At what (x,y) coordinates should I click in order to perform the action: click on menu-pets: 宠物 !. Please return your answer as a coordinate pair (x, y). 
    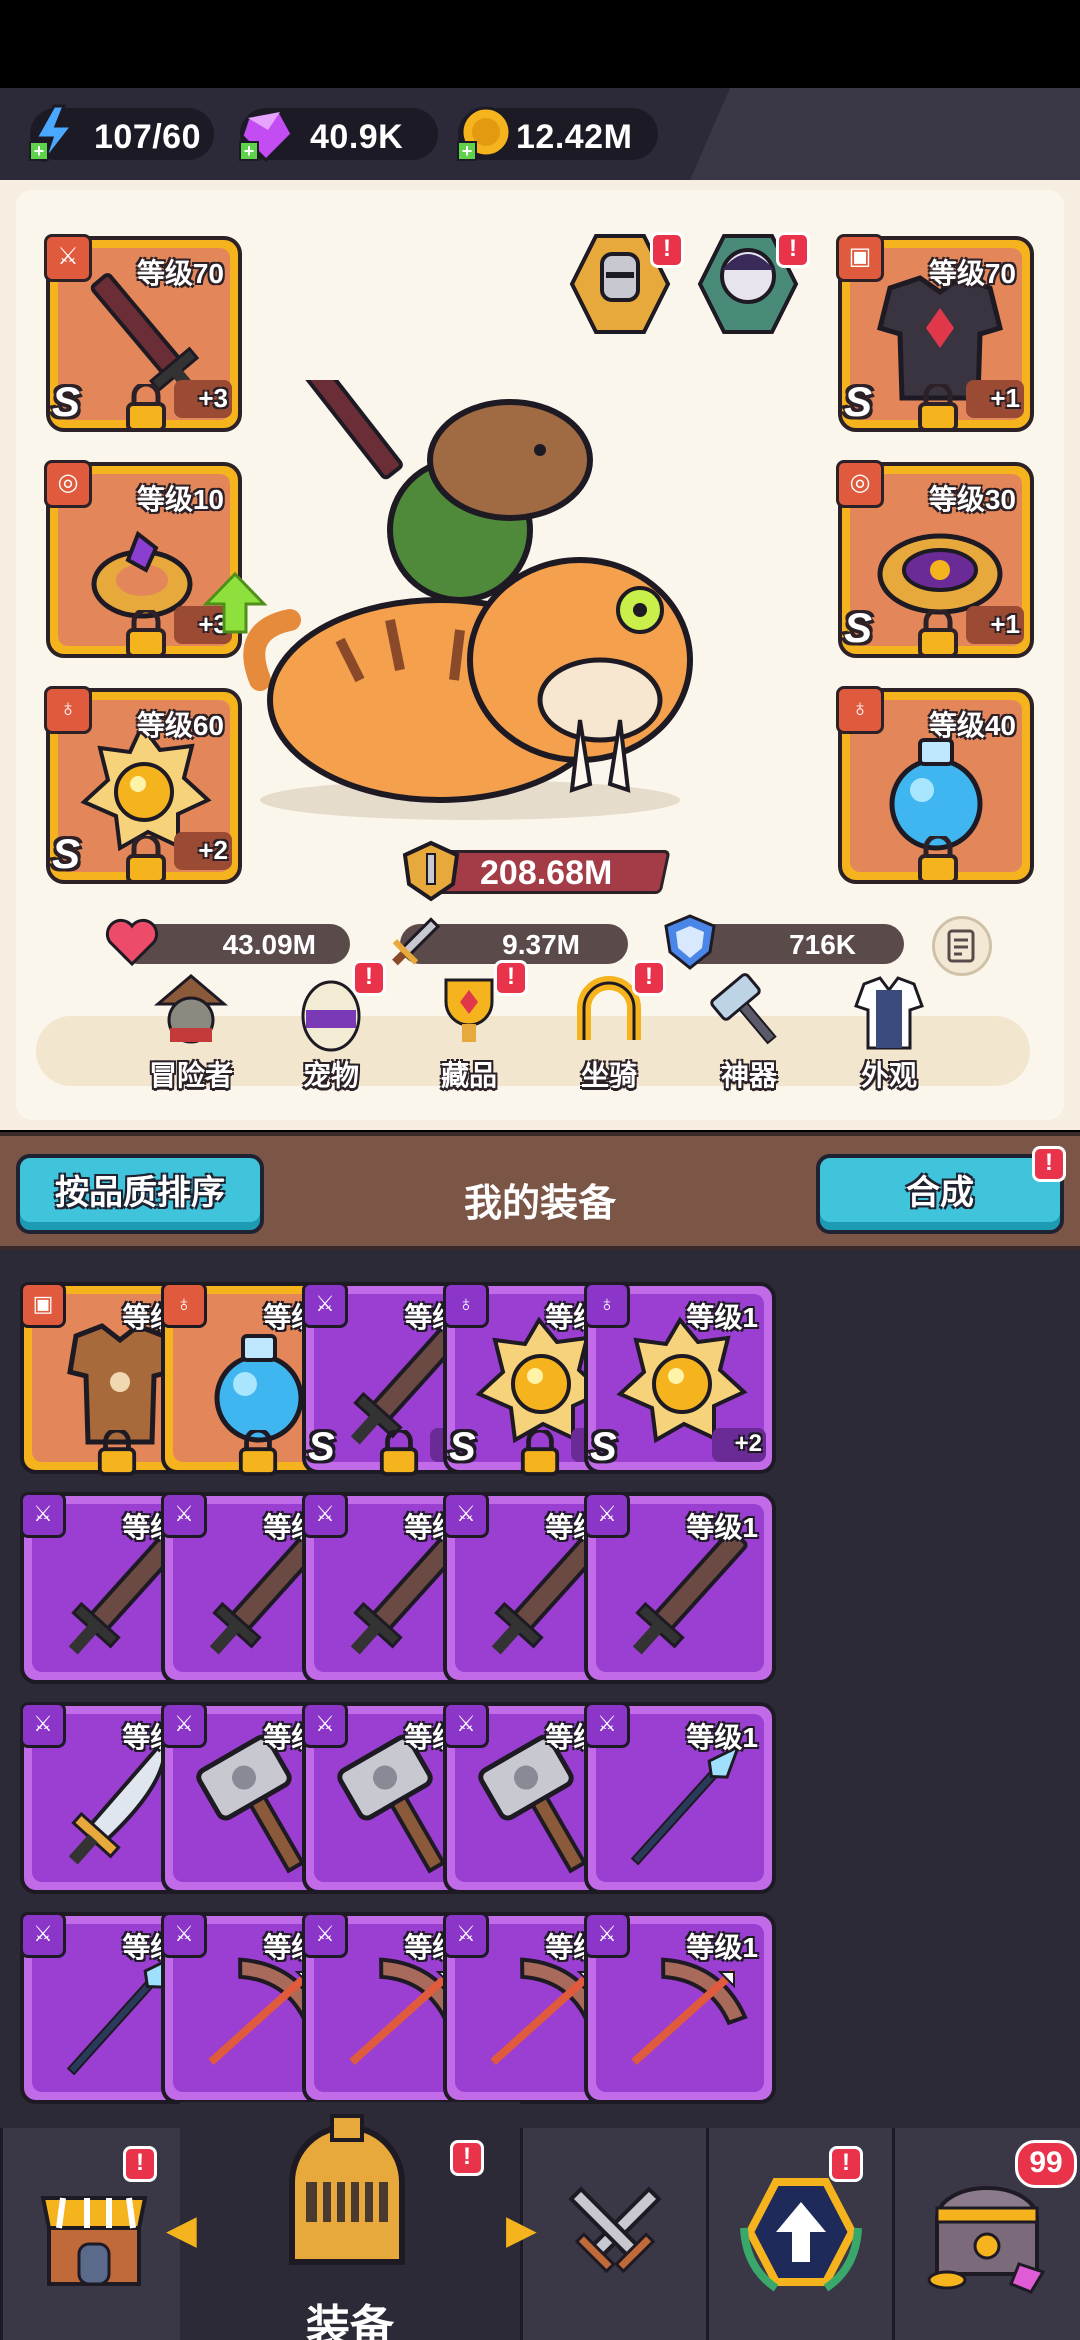
    Looking at the image, I should click on (331, 1030).